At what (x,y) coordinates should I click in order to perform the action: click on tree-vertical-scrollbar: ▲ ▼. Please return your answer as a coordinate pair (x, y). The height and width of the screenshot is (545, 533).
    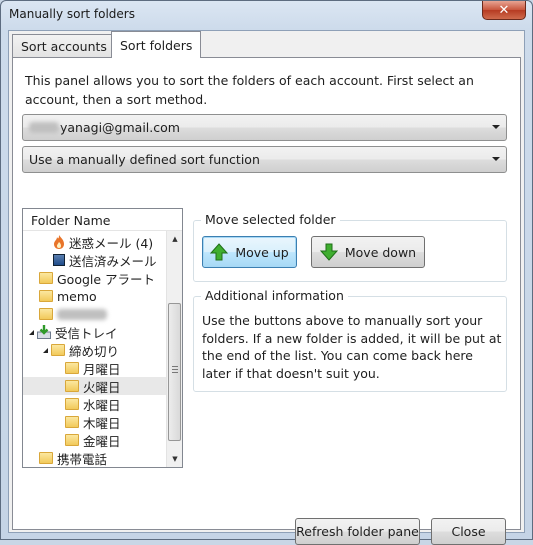
    Looking at the image, I should click on (174, 349).